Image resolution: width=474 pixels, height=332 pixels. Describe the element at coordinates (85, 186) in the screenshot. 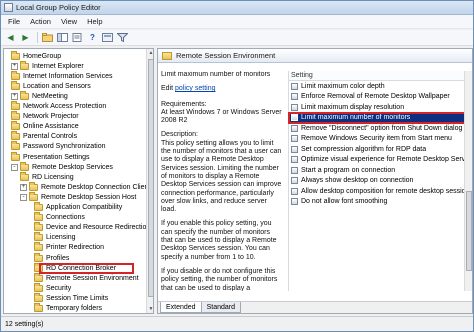

I see `tree-item: + Remote Desktop Connection Client` at that location.